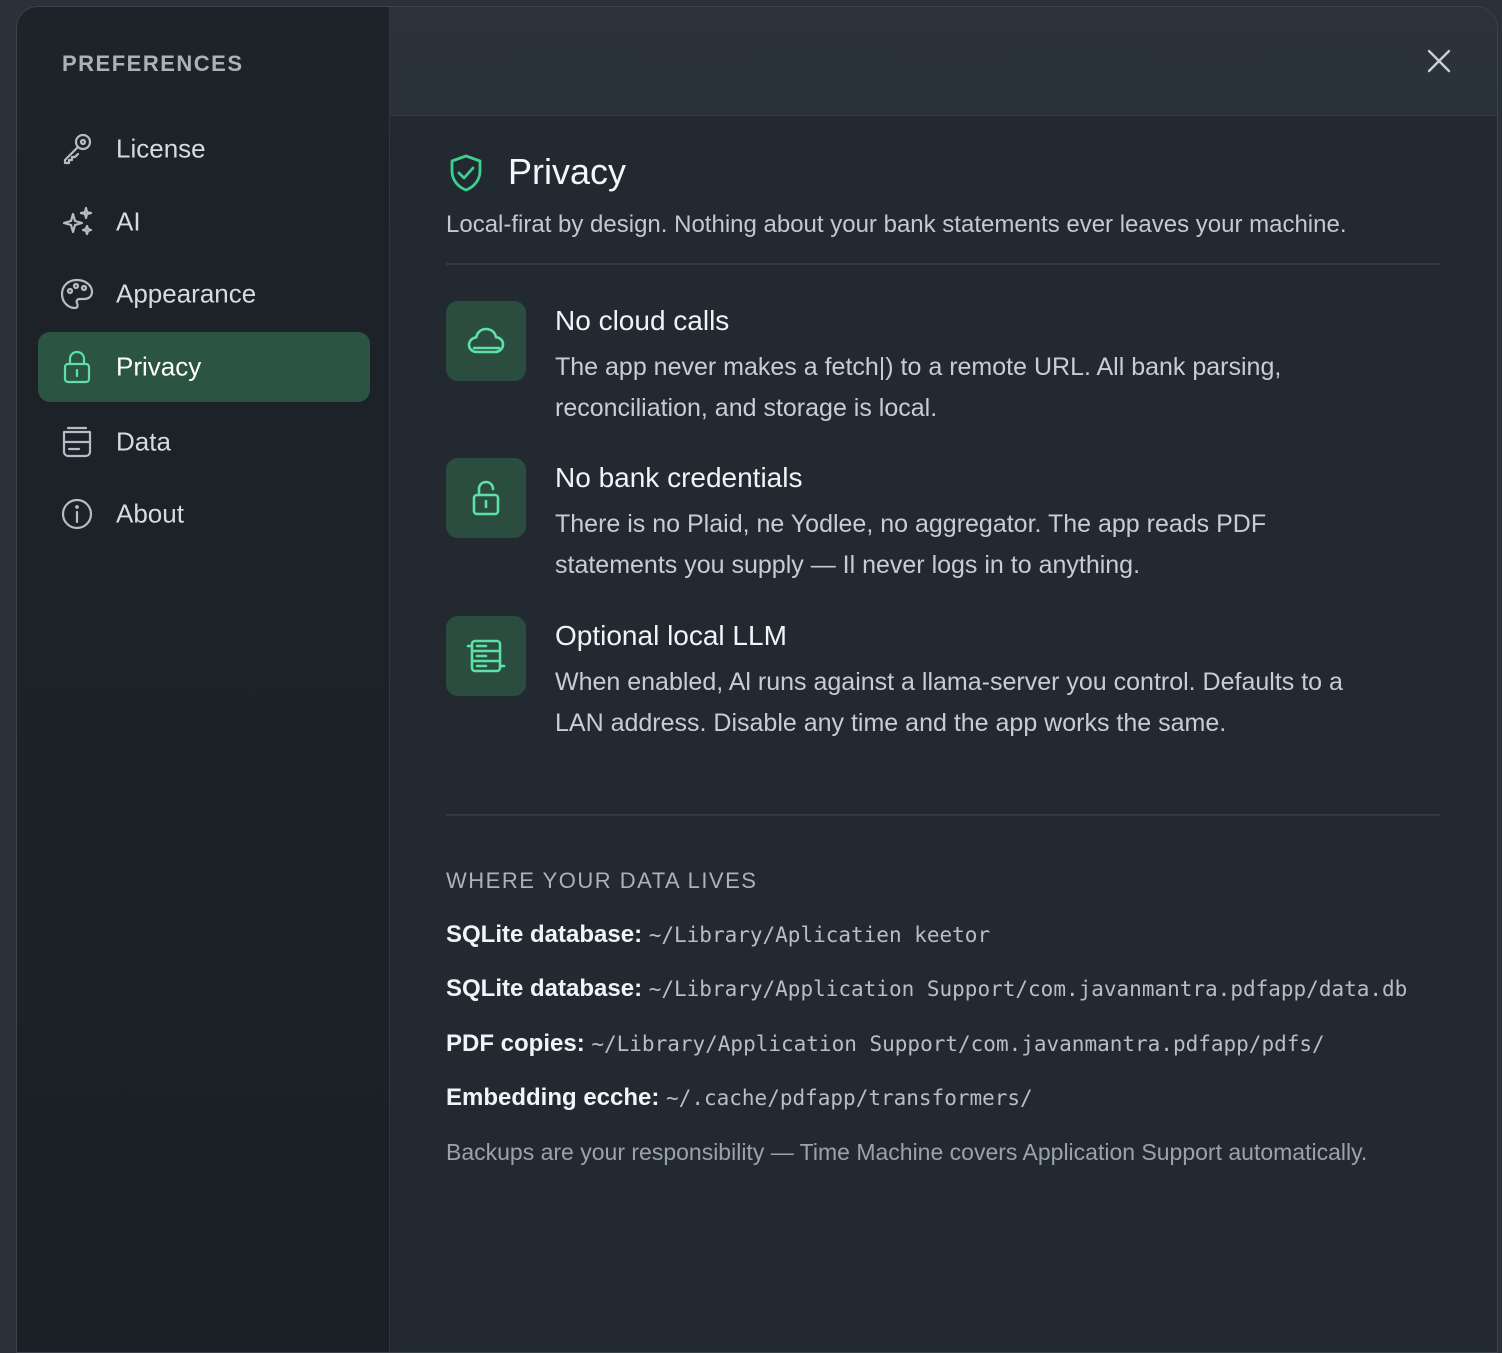  I want to click on sidebar-item-label: Appearance, so click(186, 293).